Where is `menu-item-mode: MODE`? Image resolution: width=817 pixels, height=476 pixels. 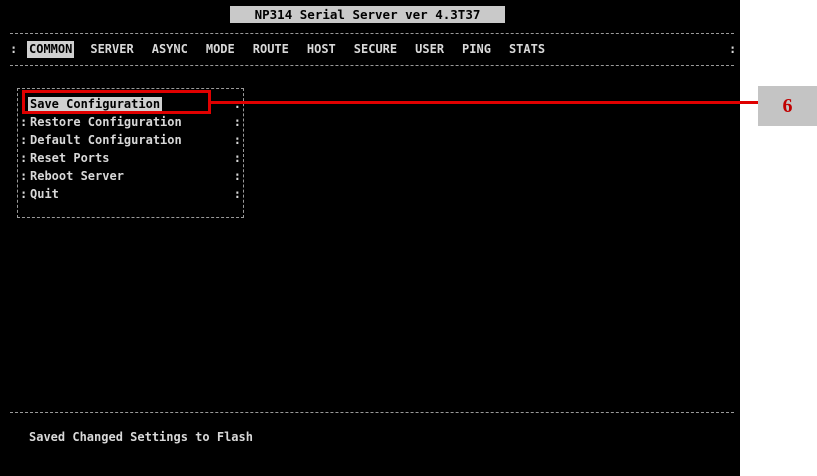
menu-item-mode: MODE is located at coordinates (220, 49).